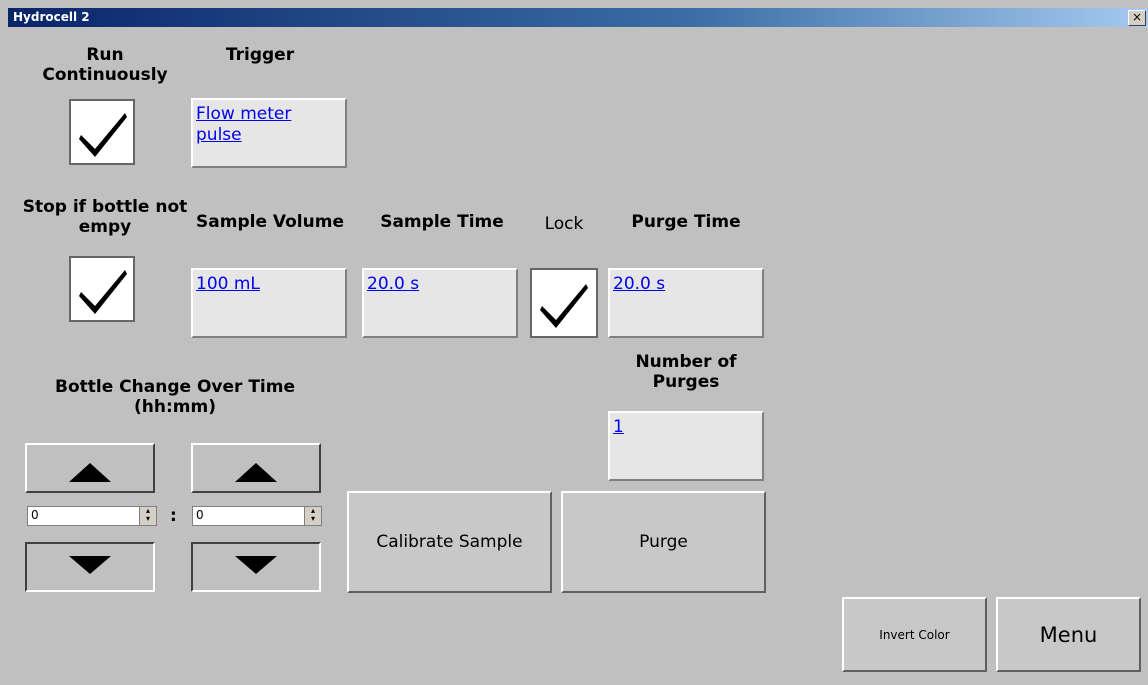  What do you see at coordinates (270, 222) in the screenshot?
I see `sample-volume-label: Sample Volume` at bounding box center [270, 222].